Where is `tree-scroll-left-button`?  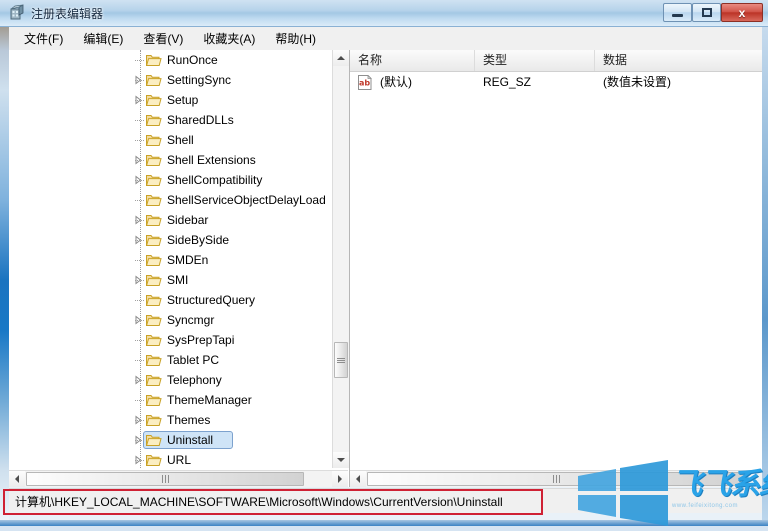
tree-scroll-left-button is located at coordinates (17, 479).